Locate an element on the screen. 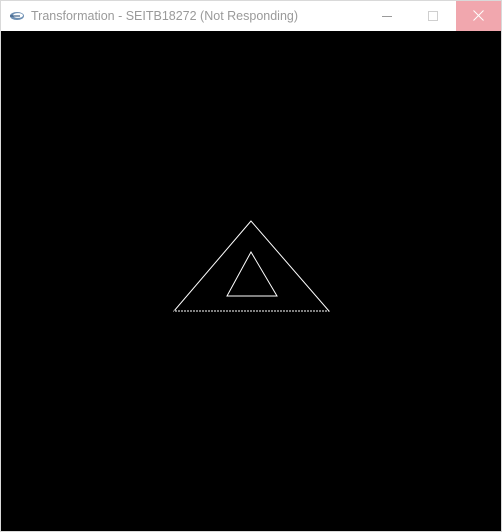 This screenshot has width=502, height=532. outer-triangle is located at coordinates (251, 266).